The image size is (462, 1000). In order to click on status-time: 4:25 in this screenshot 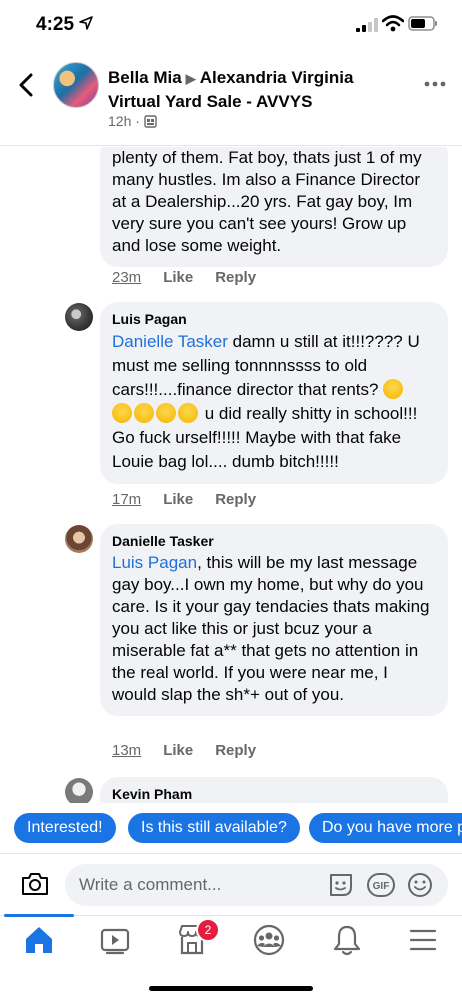, I will do `click(55, 24)`.